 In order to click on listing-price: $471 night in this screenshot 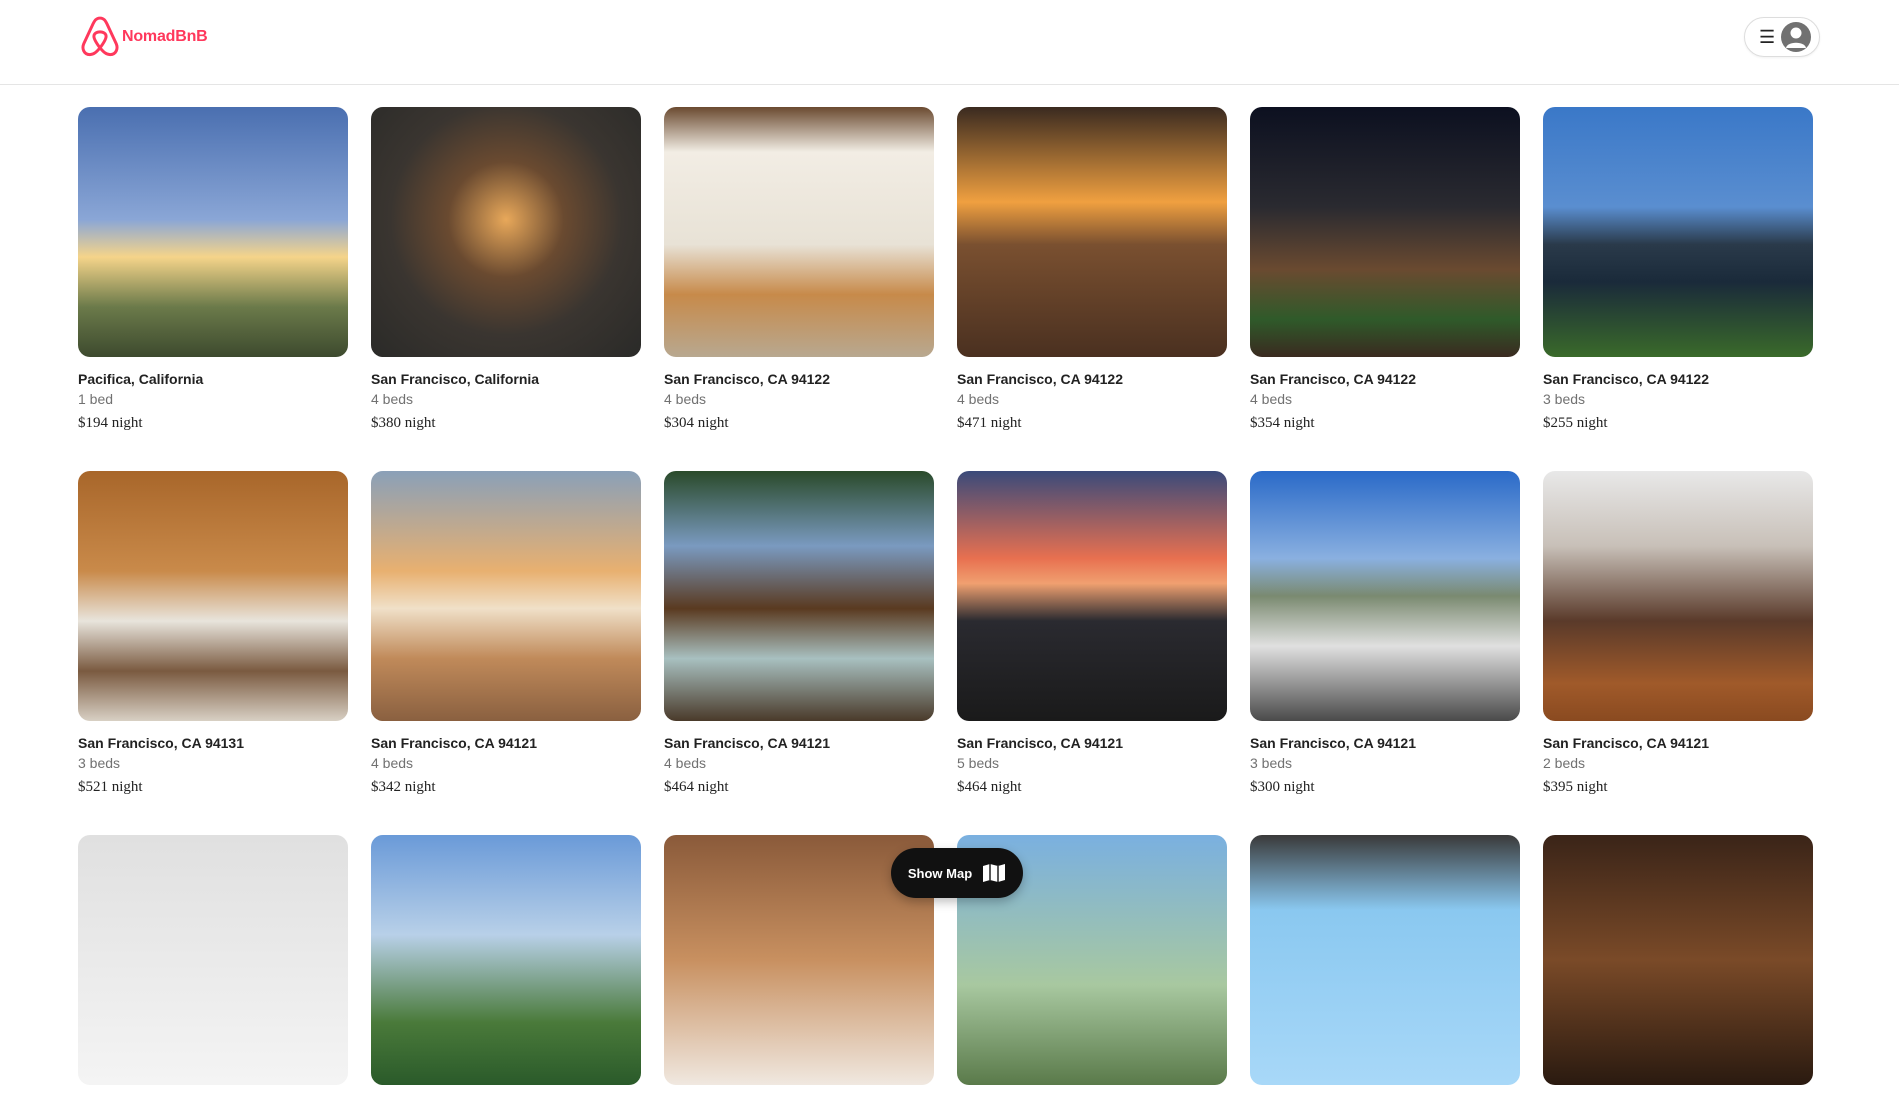, I will do `click(989, 423)`.